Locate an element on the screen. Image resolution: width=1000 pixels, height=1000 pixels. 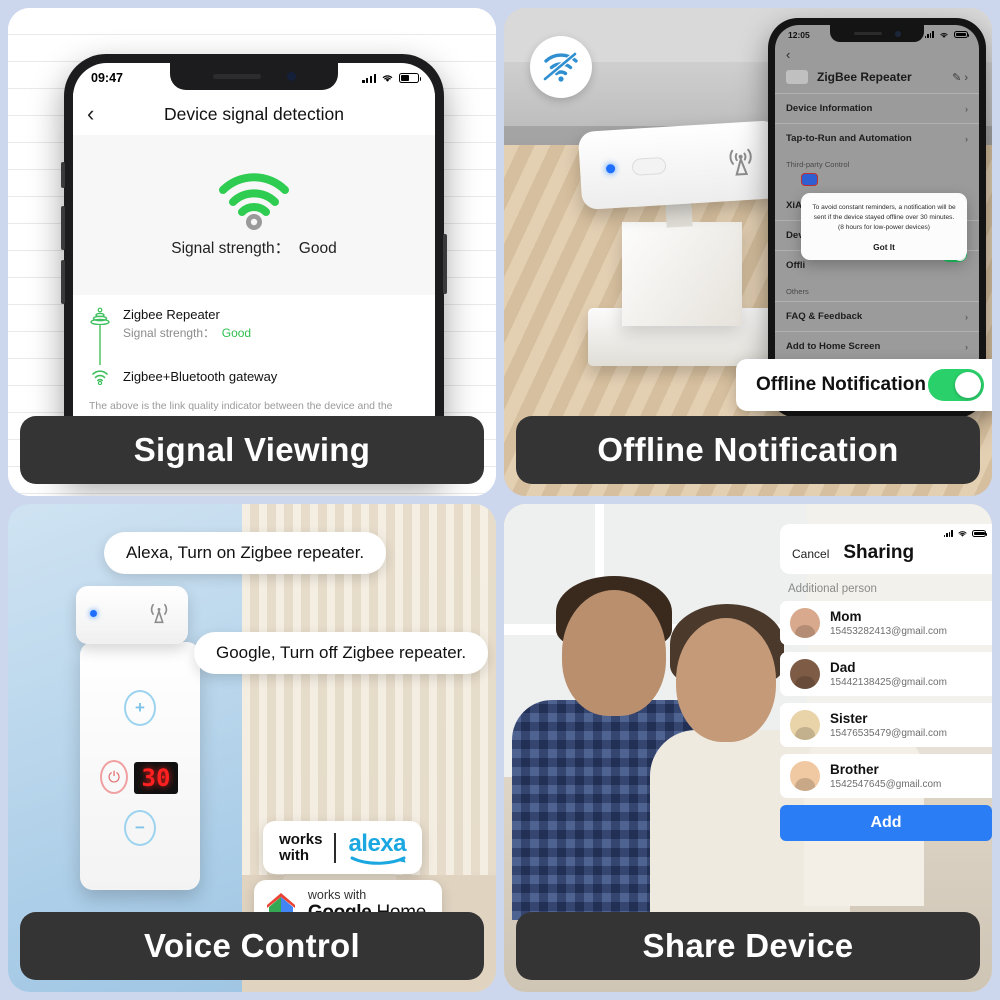
phone-button-power is located at coordinates (445, 264).